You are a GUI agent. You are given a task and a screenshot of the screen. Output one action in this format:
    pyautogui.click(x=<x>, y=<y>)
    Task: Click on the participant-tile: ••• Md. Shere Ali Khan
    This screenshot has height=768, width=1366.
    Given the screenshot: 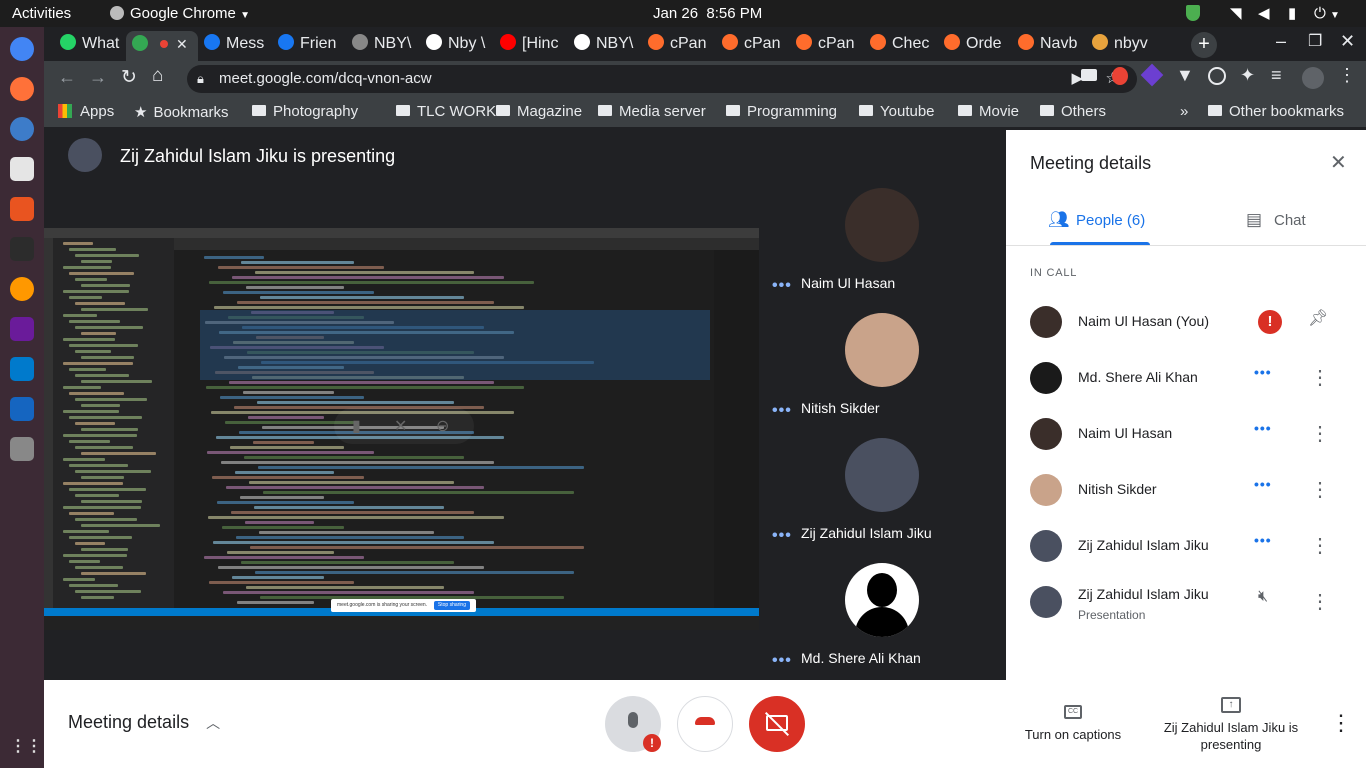 What is the action you would take?
    pyautogui.click(x=882, y=615)
    